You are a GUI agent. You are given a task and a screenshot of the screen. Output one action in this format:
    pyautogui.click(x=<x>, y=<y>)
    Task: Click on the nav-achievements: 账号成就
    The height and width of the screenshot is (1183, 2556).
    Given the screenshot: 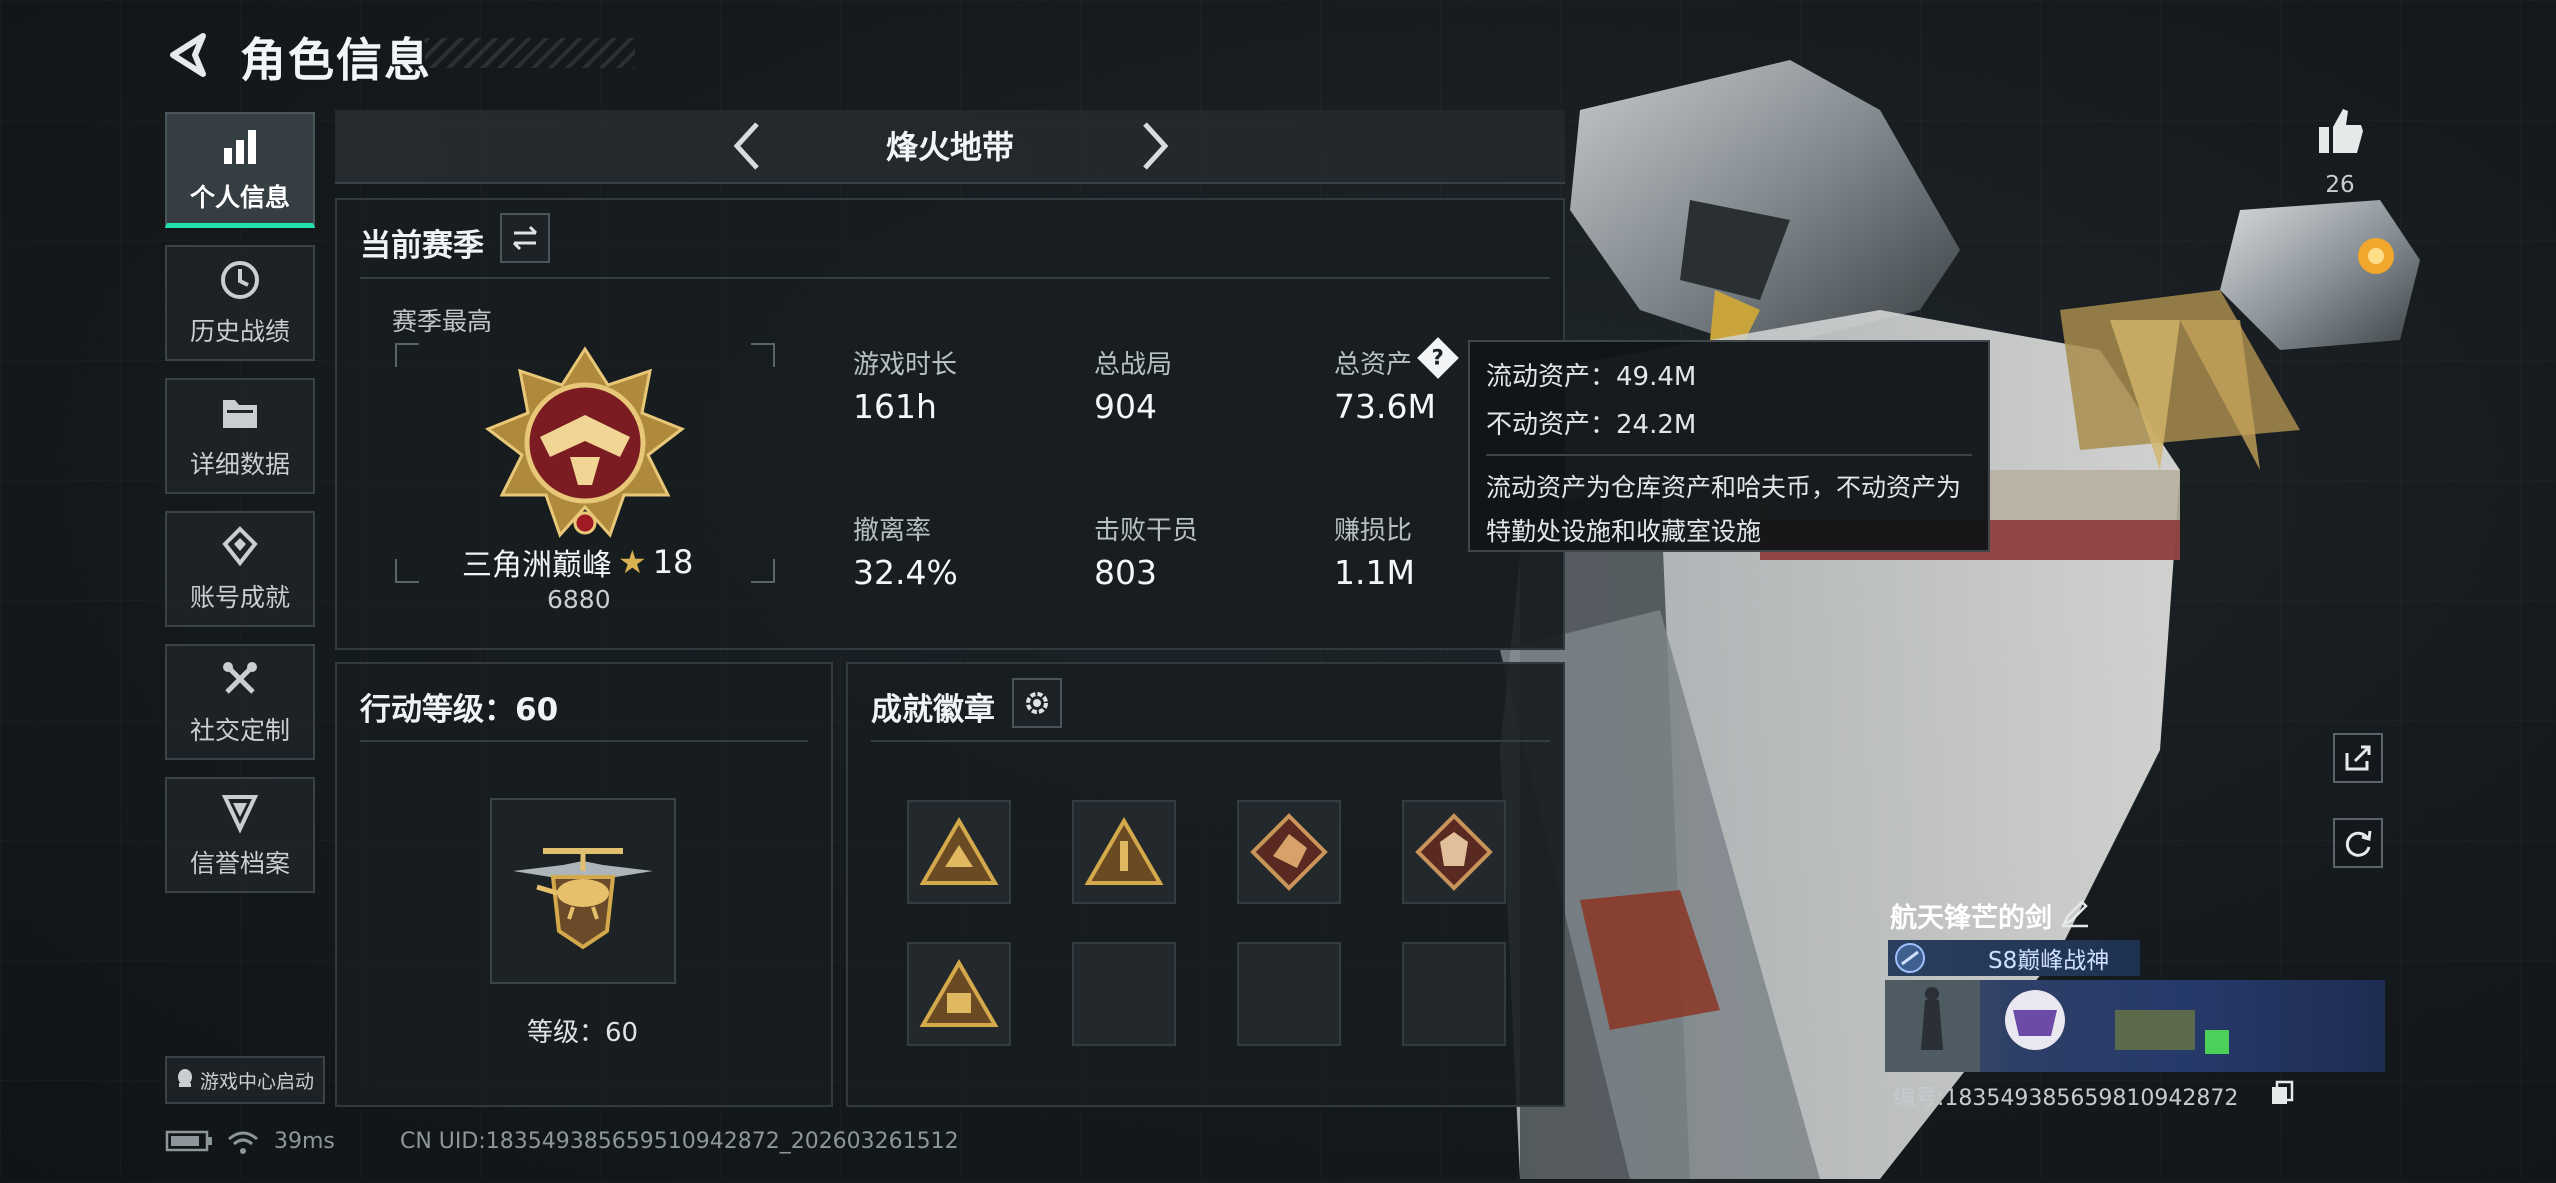 What is the action you would take?
    pyautogui.click(x=240, y=569)
    